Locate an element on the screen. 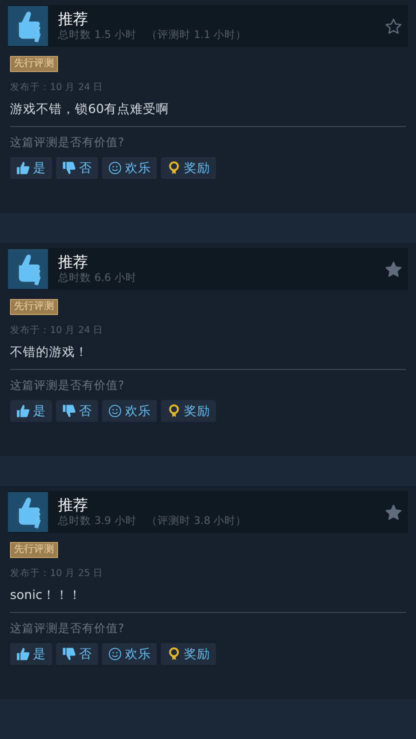 This screenshot has width=416, height=739. review-text: 不错的游戏！ is located at coordinates (49, 352).